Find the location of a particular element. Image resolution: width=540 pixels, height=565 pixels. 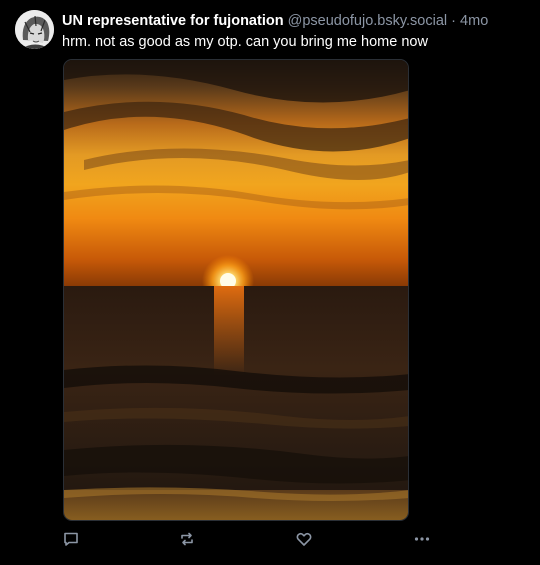

avatar is located at coordinates (34, 29).